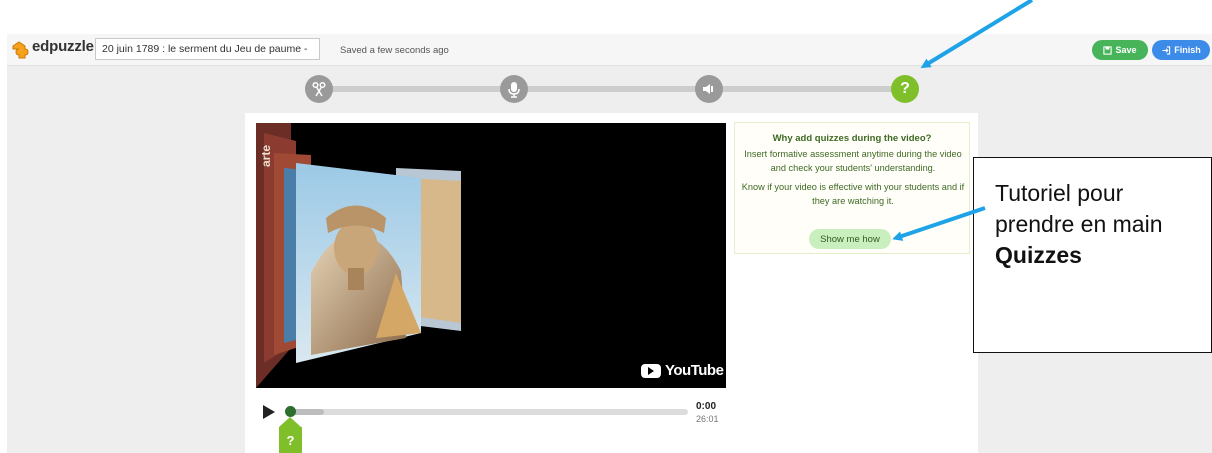  Describe the element at coordinates (489, 412) in the screenshot. I see `progress-bar` at that location.